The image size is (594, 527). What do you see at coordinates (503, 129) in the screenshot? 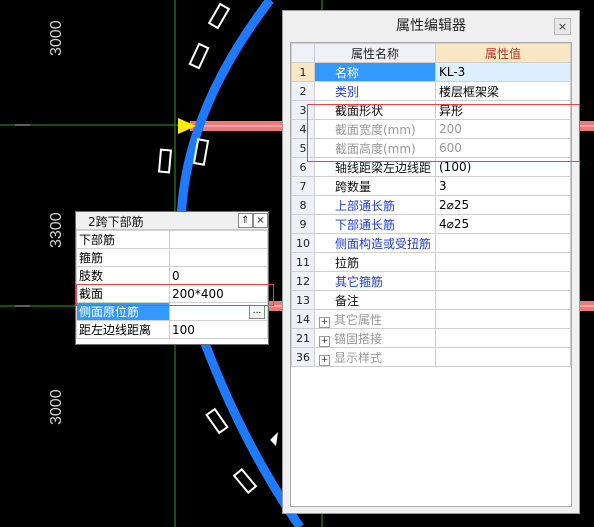
I see `property-value: 200` at bounding box center [503, 129].